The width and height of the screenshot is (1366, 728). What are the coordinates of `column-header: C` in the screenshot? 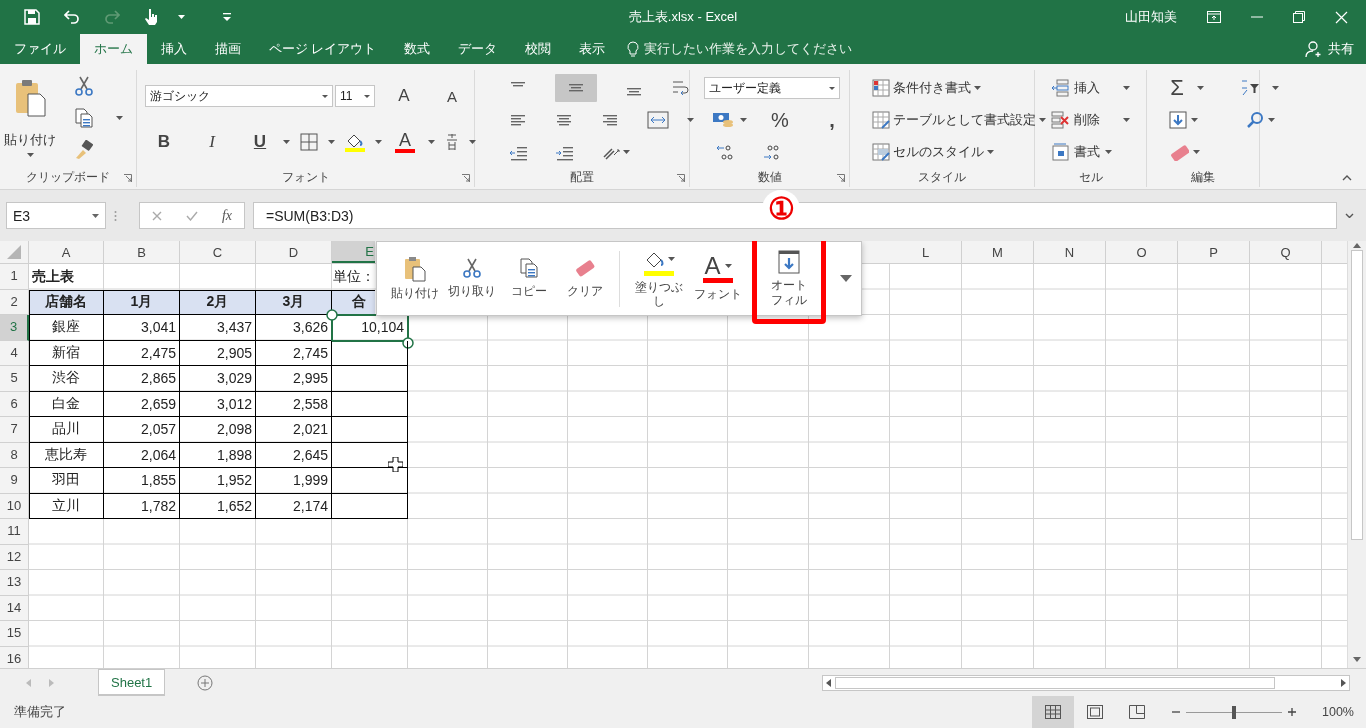 It's located at (218, 252).